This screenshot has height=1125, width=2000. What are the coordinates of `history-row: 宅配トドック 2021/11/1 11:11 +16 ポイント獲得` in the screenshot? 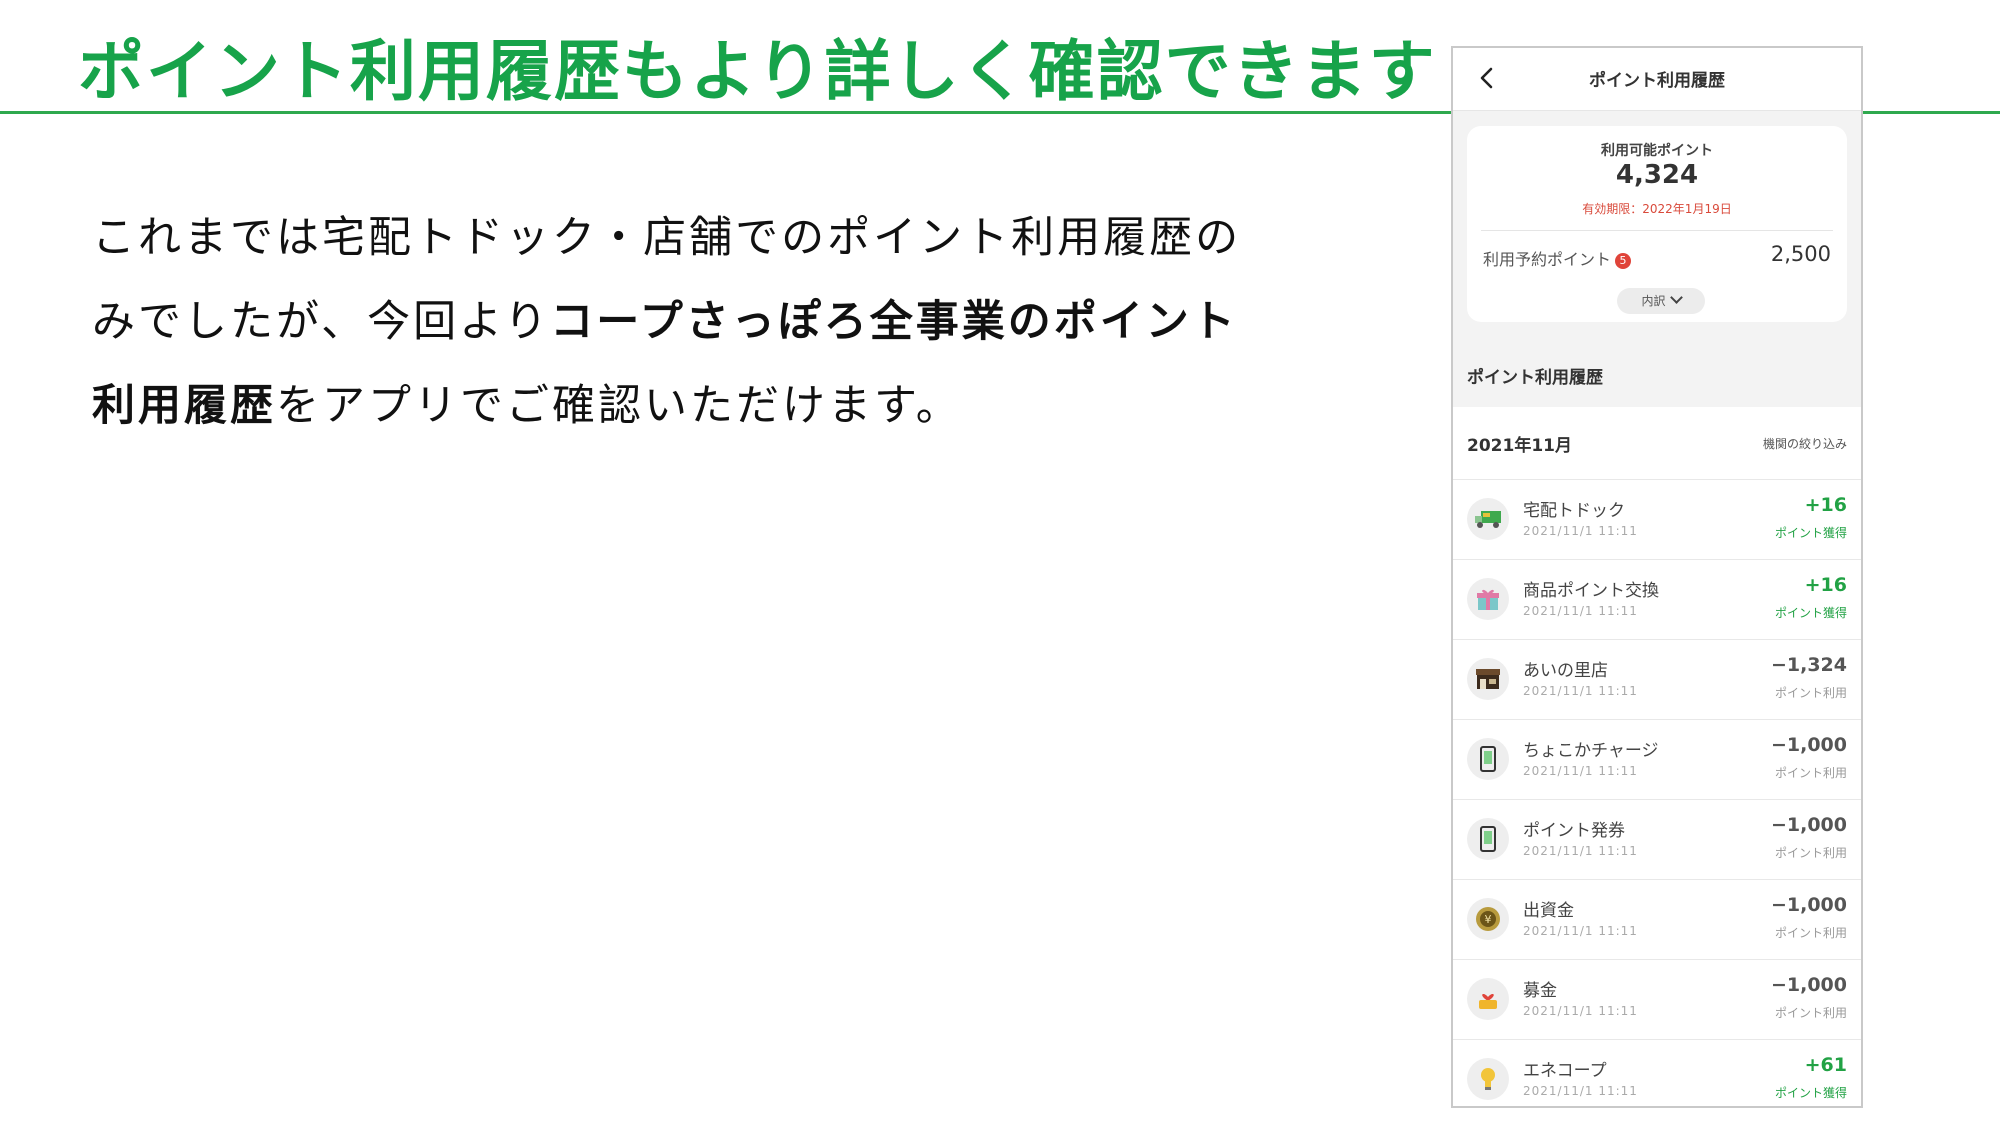 It's located at (1657, 520).